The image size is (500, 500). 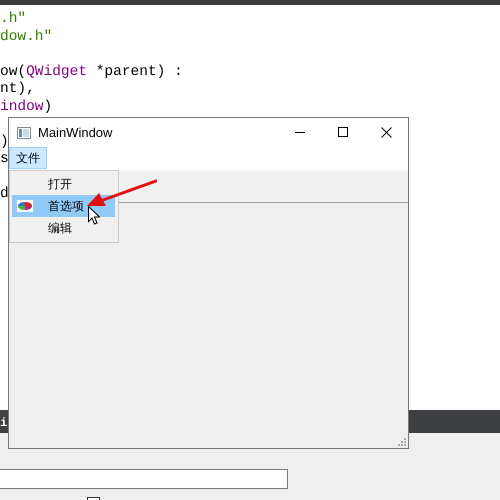 What do you see at coordinates (138, 72) in the screenshot?
I see `code-text: *parent) :` at bounding box center [138, 72].